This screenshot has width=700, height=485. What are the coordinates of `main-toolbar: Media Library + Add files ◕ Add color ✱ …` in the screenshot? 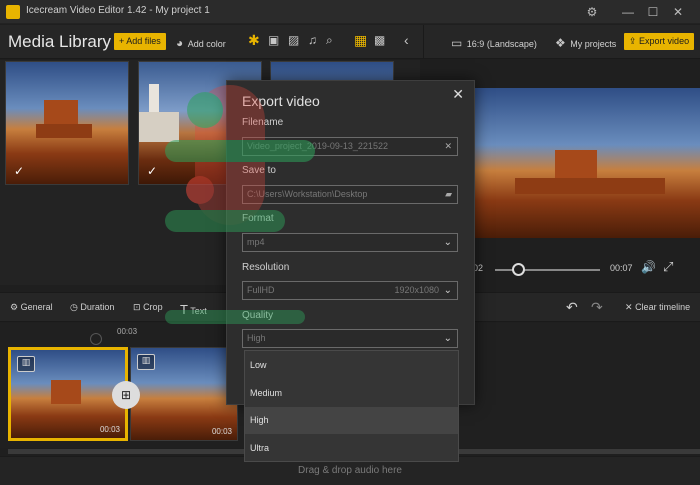 It's located at (350, 42).